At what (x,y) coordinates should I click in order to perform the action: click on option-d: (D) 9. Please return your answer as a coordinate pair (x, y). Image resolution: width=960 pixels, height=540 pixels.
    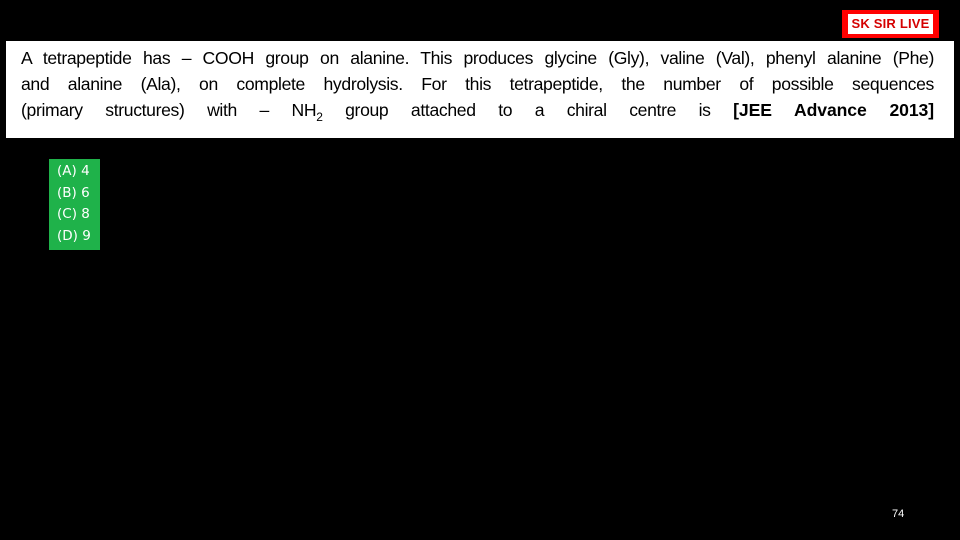
    Looking at the image, I should click on (78, 237).